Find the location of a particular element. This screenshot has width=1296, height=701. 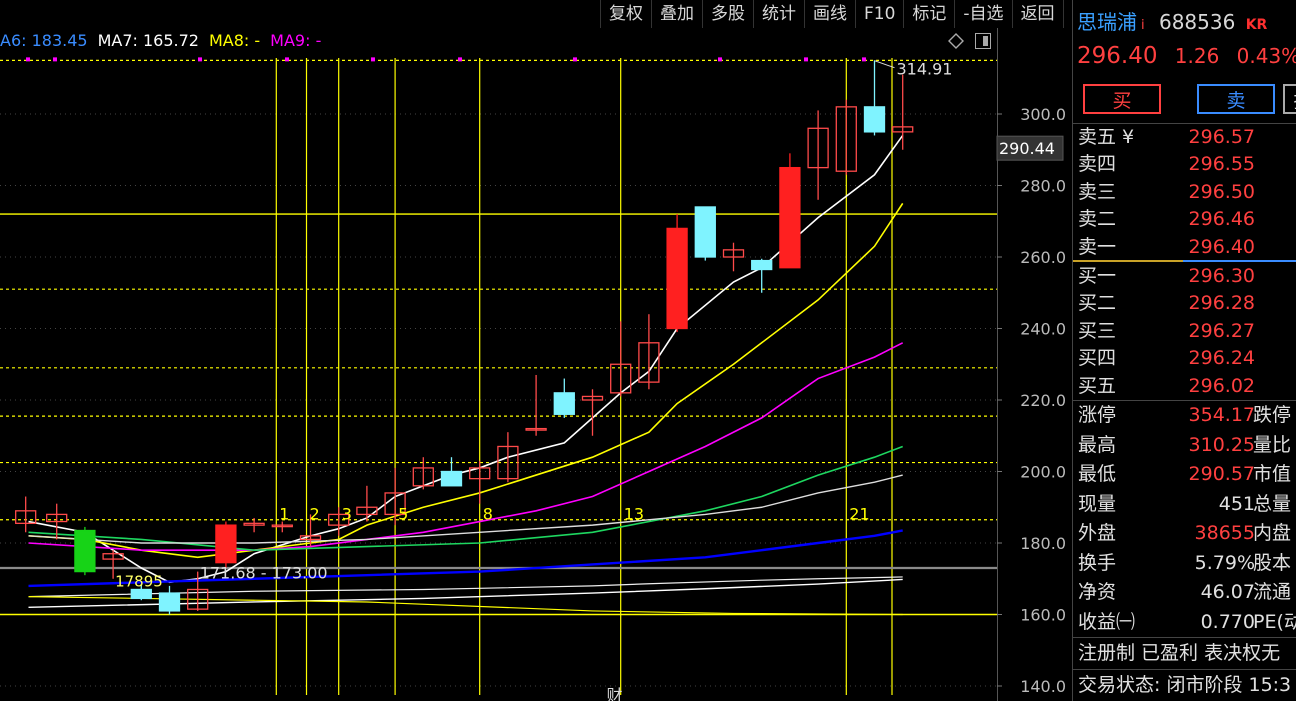

book-level-price: 296.28 is located at coordinates (1221, 303).